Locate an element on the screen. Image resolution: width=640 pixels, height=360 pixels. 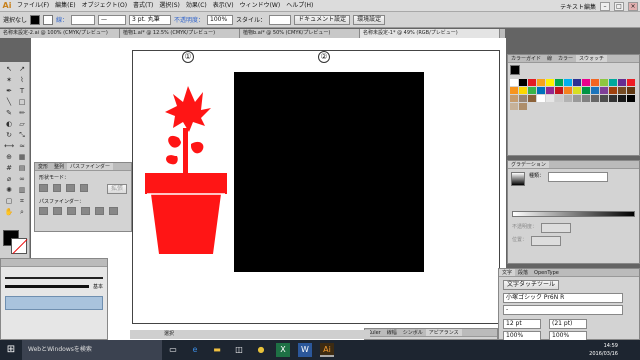
file-explorer-icon: ▬ is located at coordinates (217, 350).